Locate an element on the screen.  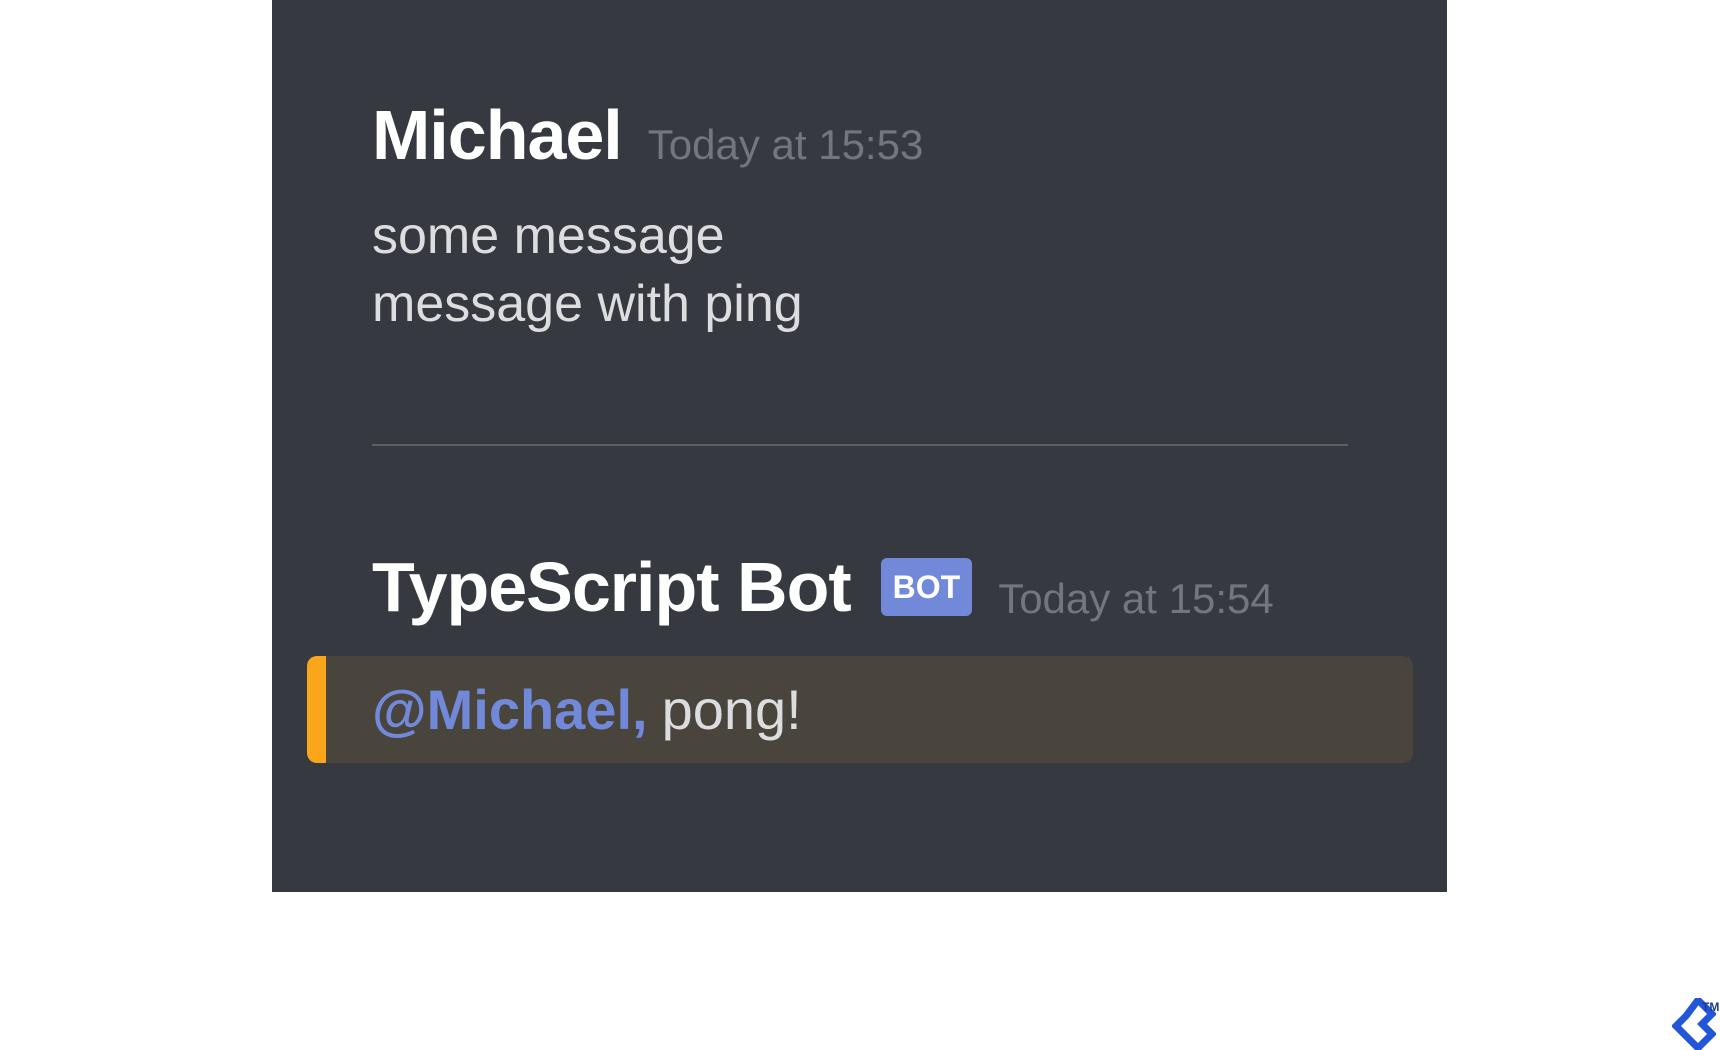
message-bot: TypeScript Bot BOT Today at 15:54 is located at coordinates (823, 587).